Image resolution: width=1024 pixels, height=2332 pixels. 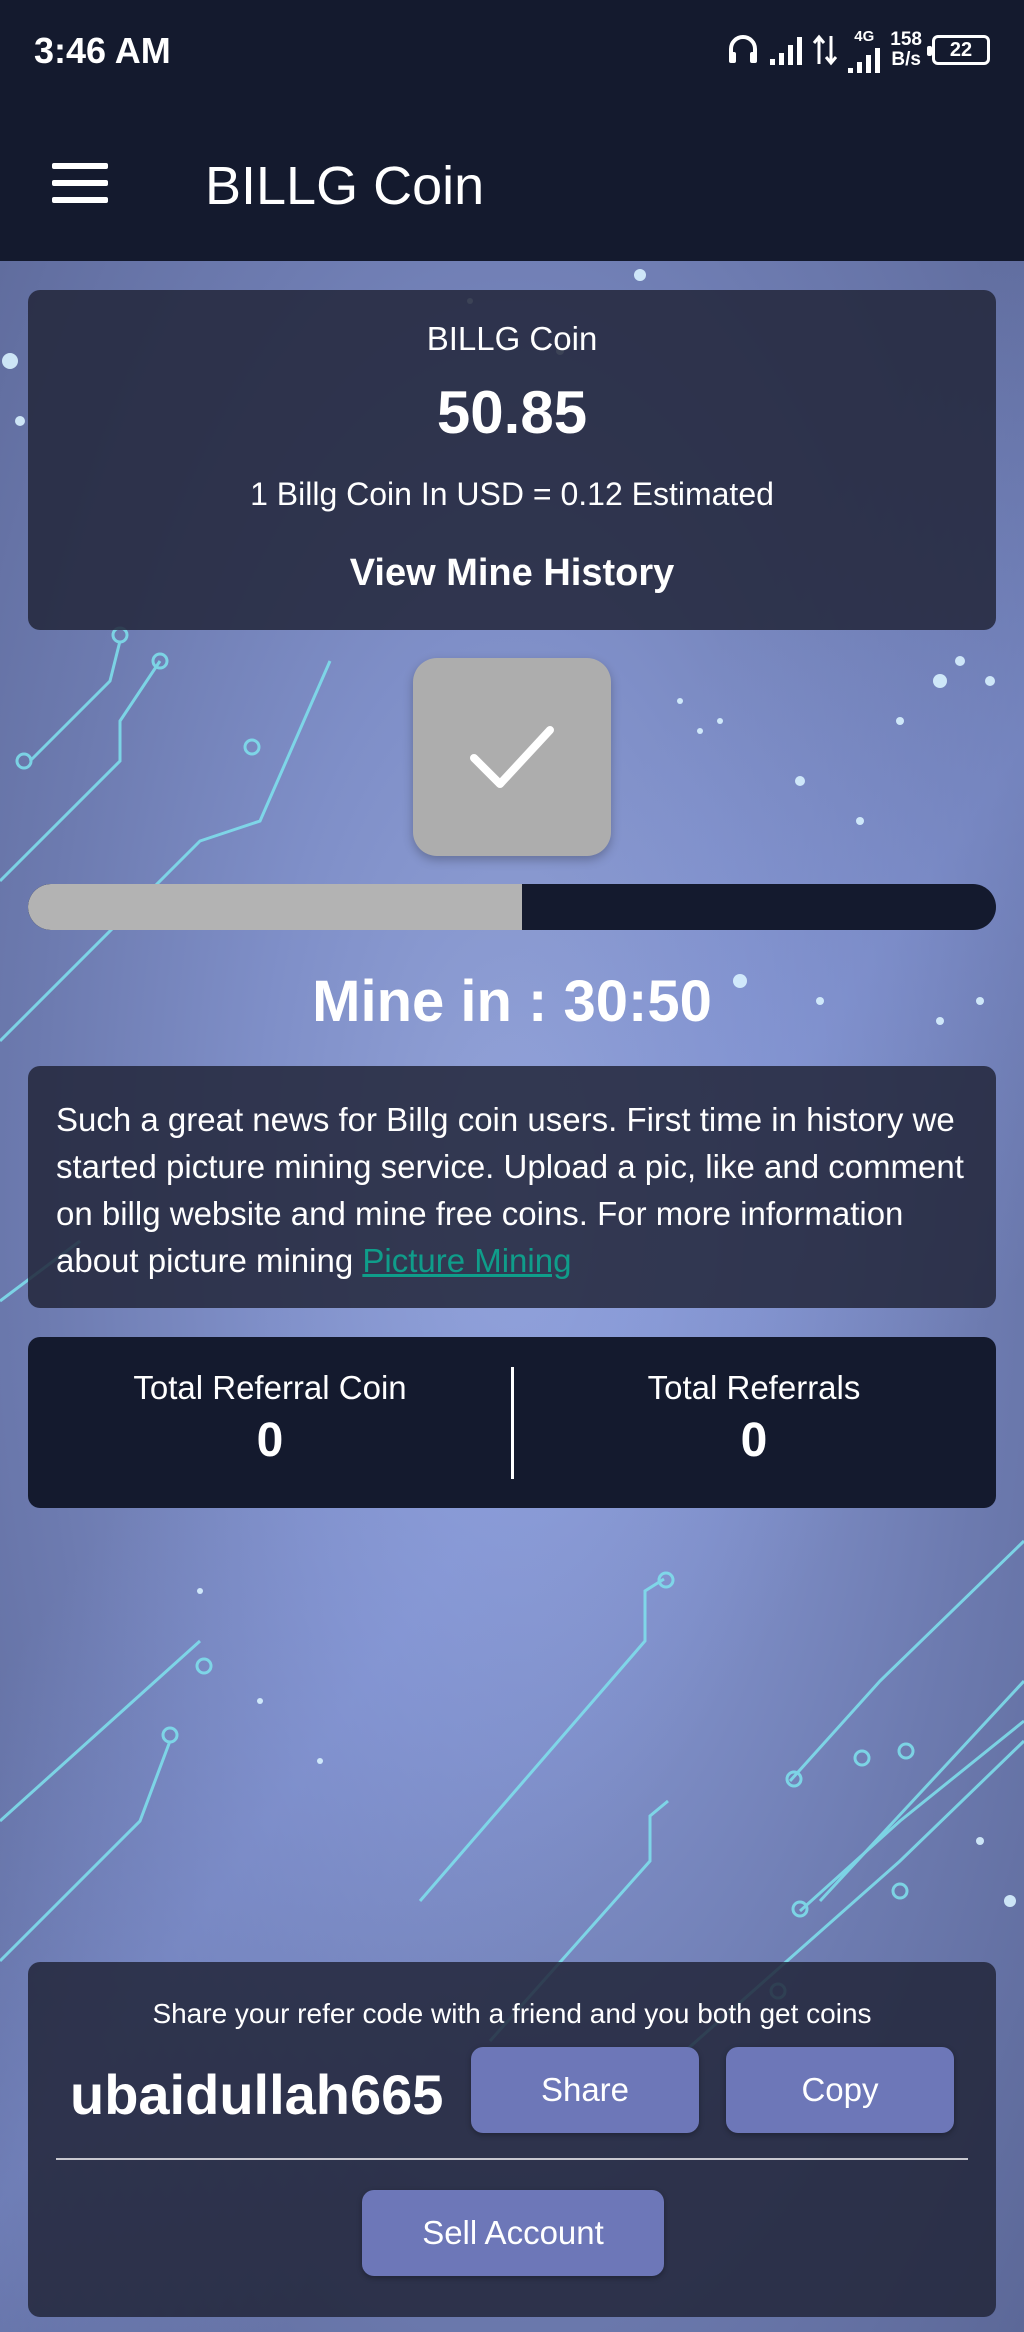 I want to click on signal-4g-bars-icon, so click(x=864, y=60).